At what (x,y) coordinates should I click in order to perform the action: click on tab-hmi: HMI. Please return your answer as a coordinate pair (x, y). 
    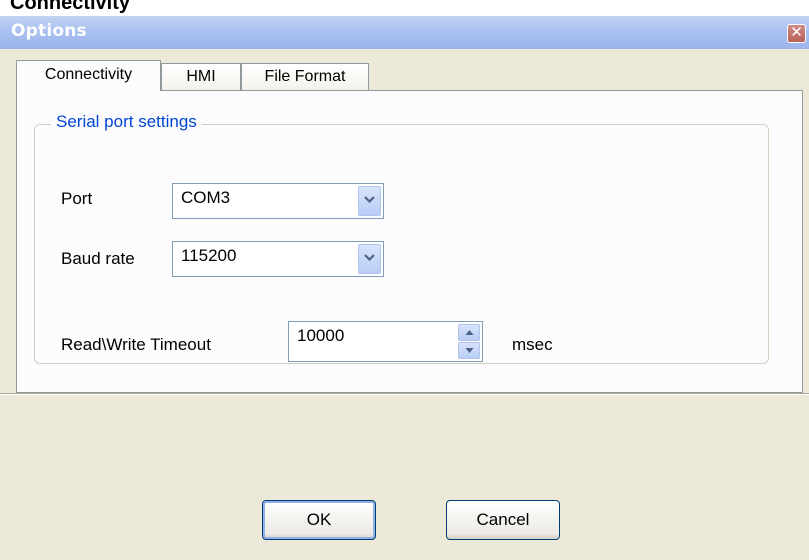
    Looking at the image, I should click on (201, 76).